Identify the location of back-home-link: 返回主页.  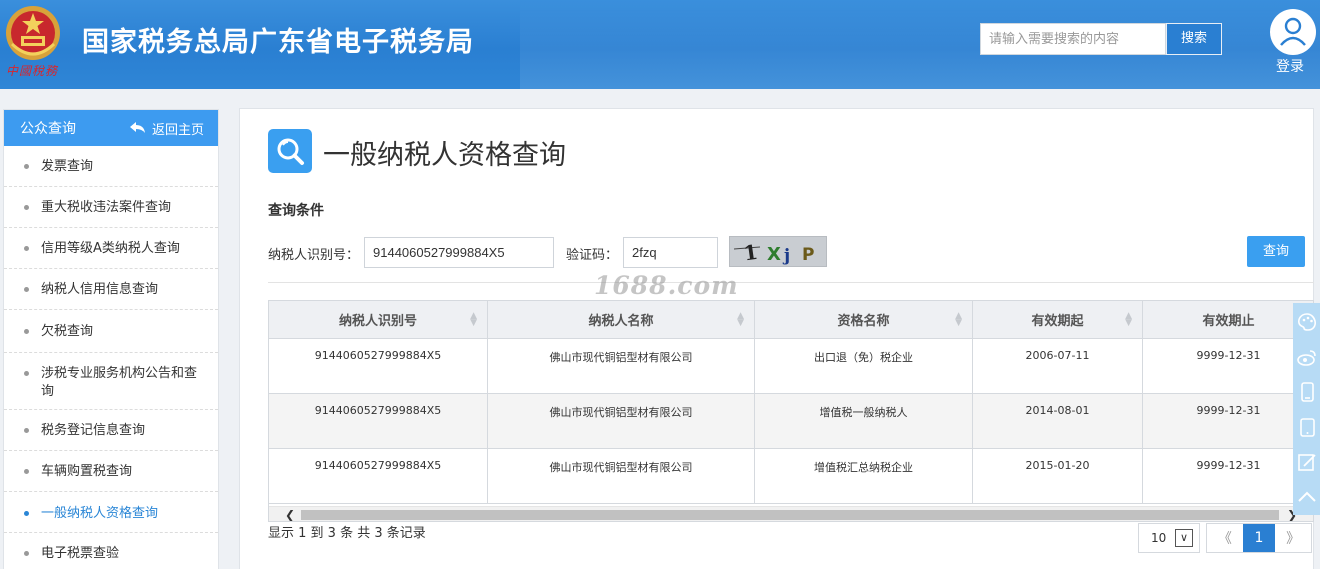
(166, 128).